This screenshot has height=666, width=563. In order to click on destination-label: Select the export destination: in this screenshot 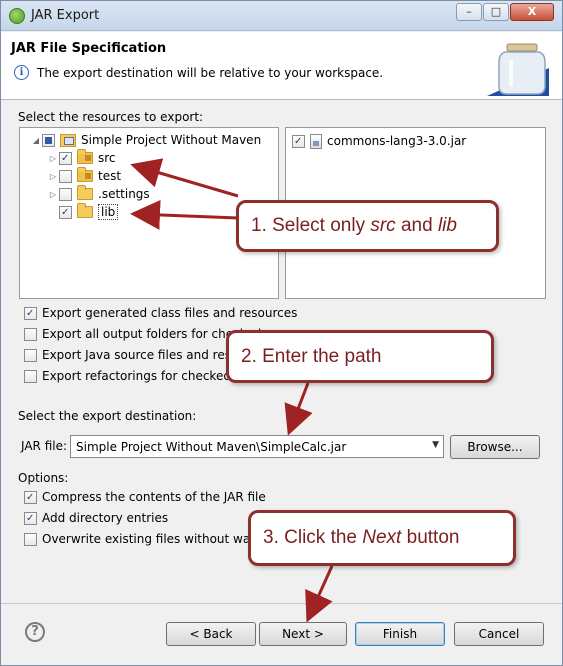, I will do `click(107, 416)`.